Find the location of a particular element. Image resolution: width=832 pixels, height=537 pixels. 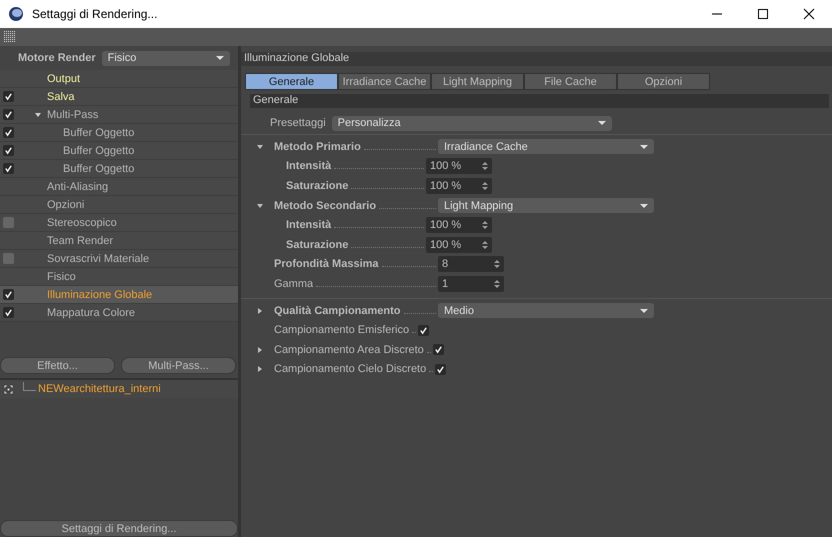

preset-dropdown: Personalizza is located at coordinates (472, 123).